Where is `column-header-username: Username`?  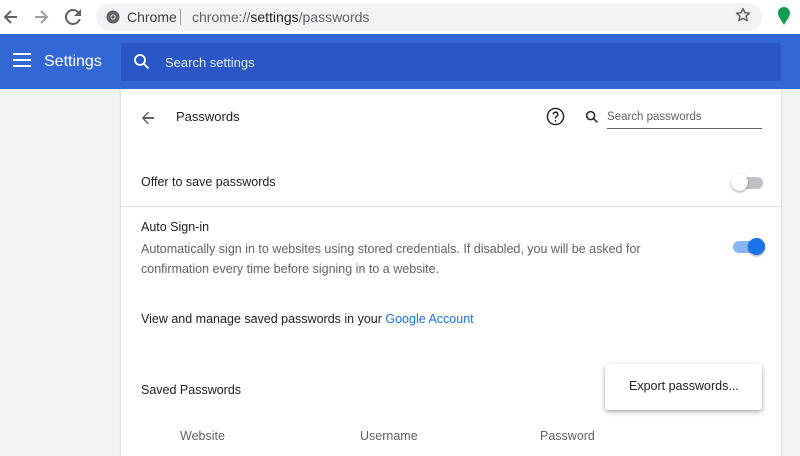 column-header-username: Username is located at coordinates (389, 436).